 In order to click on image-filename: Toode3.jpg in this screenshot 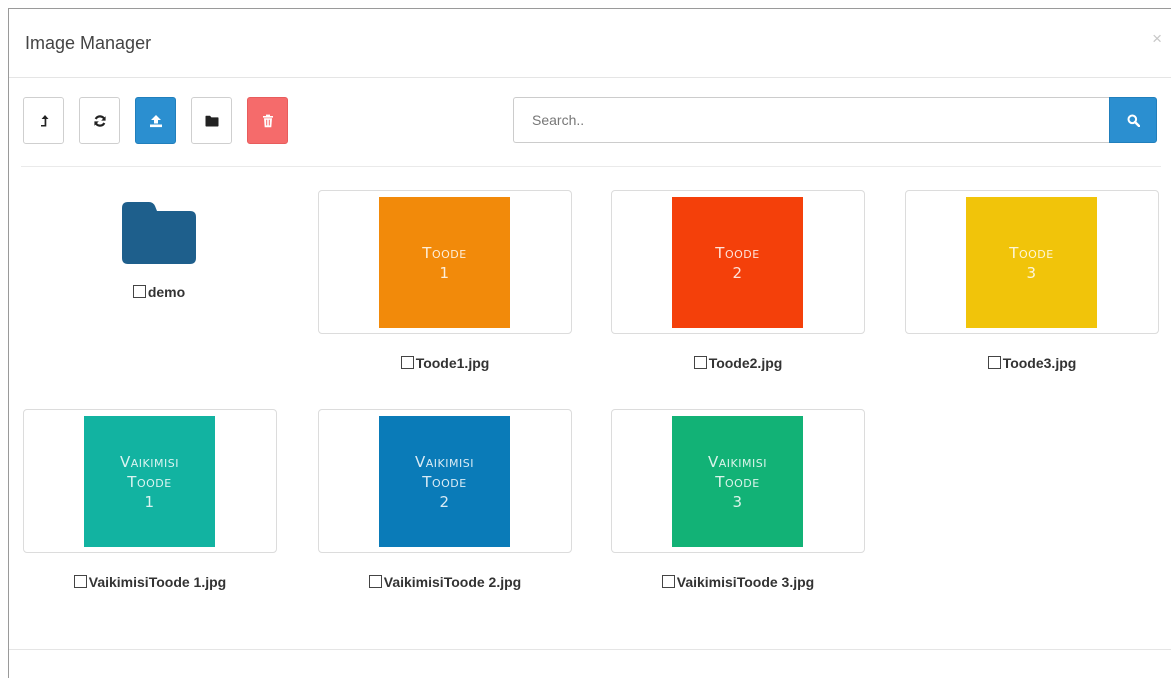, I will do `click(1039, 363)`.